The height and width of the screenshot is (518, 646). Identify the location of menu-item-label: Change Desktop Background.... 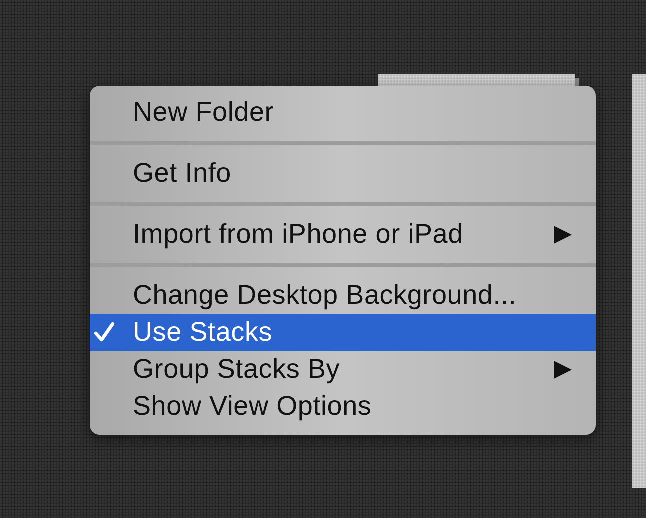
(325, 295).